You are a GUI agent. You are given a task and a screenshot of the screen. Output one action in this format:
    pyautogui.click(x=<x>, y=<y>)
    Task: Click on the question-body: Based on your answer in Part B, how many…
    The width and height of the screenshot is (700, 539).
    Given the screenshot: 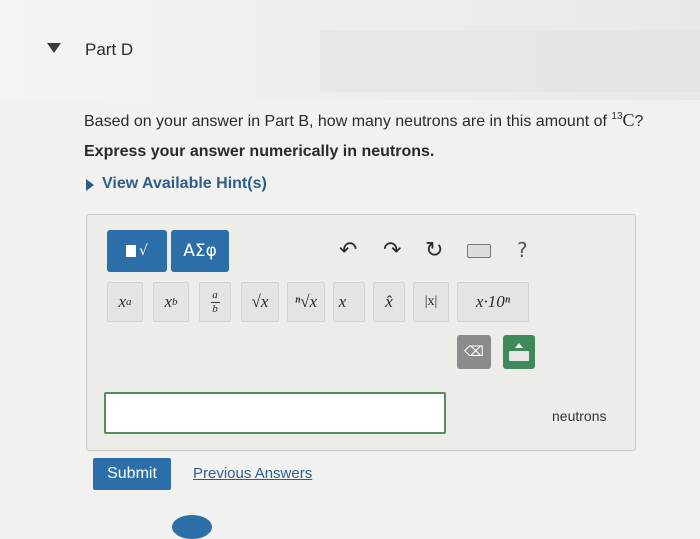 What is the action you would take?
    pyautogui.click(x=345, y=121)
    